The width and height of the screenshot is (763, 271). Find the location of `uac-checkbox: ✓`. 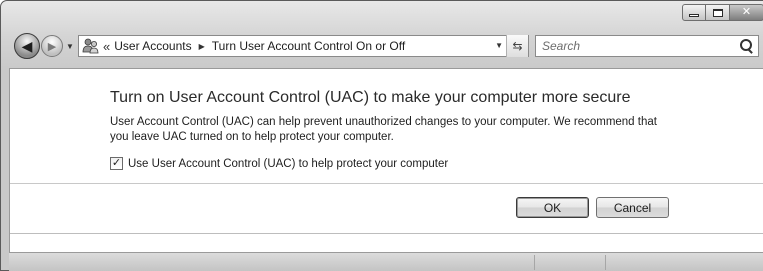

uac-checkbox: ✓ is located at coordinates (116, 163).